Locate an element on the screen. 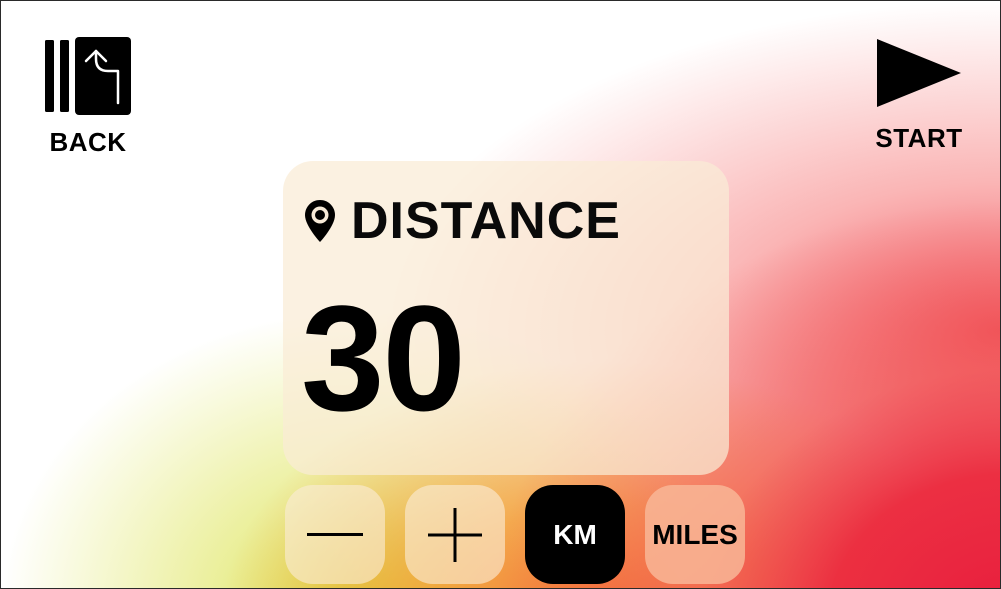 The height and width of the screenshot is (589, 1001). metric-value: 30 is located at coordinates (383, 358).